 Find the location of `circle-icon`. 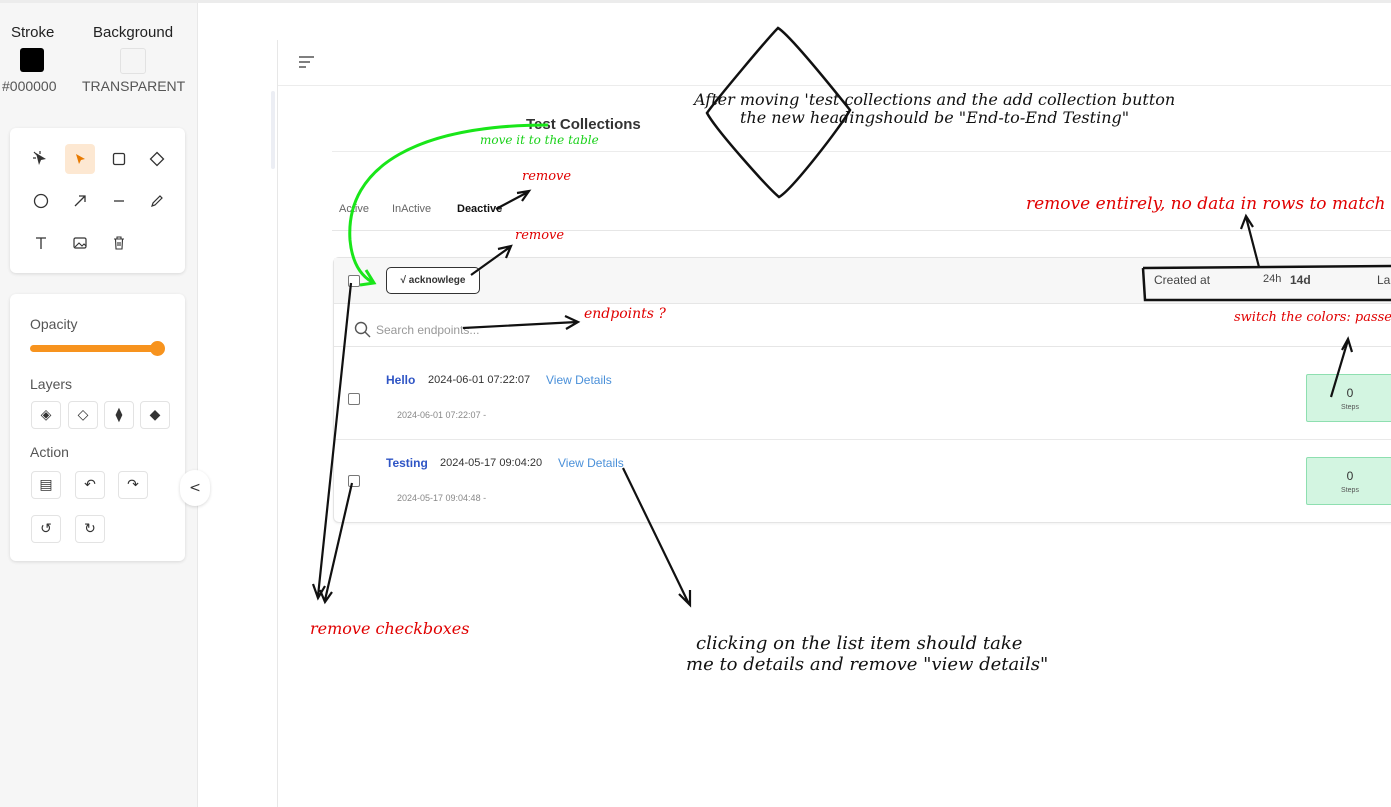

circle-icon is located at coordinates (41, 201).